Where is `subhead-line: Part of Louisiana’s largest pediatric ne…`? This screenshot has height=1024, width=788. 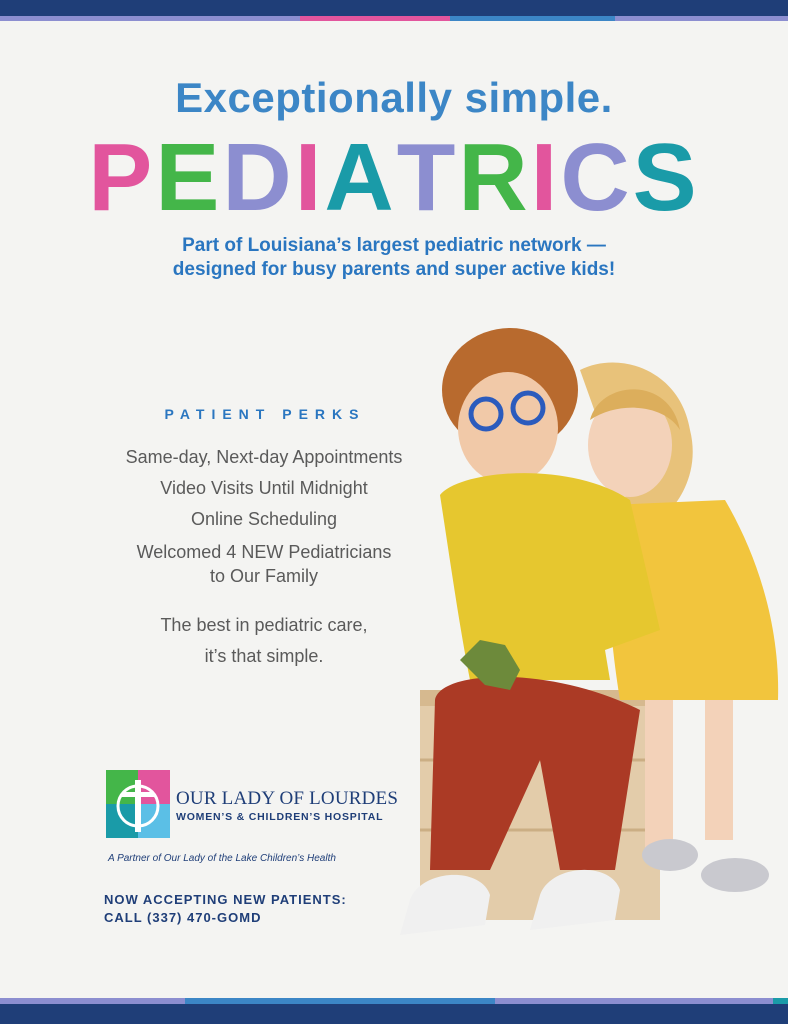
subhead-line: Part of Louisiana’s largest pediatric ne… is located at coordinates (394, 245).